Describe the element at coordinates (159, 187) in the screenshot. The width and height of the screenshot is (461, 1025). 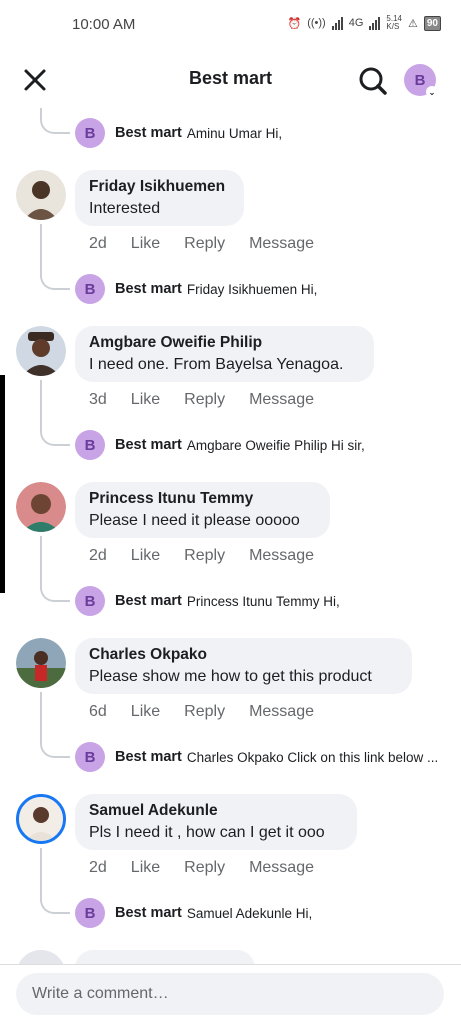
I see `comment-author: Friday Isikhuemen` at that location.